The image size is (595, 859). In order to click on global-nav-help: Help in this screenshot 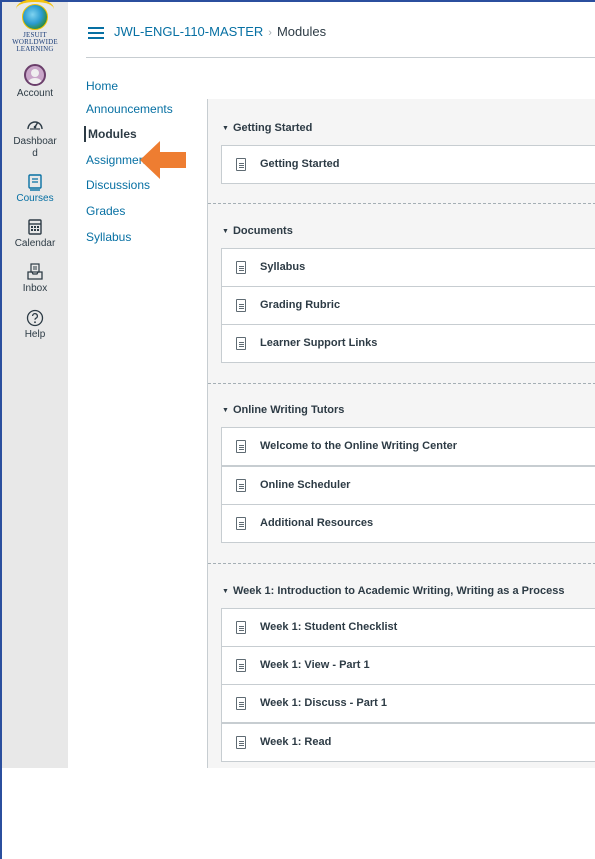, I will do `click(35, 324)`.